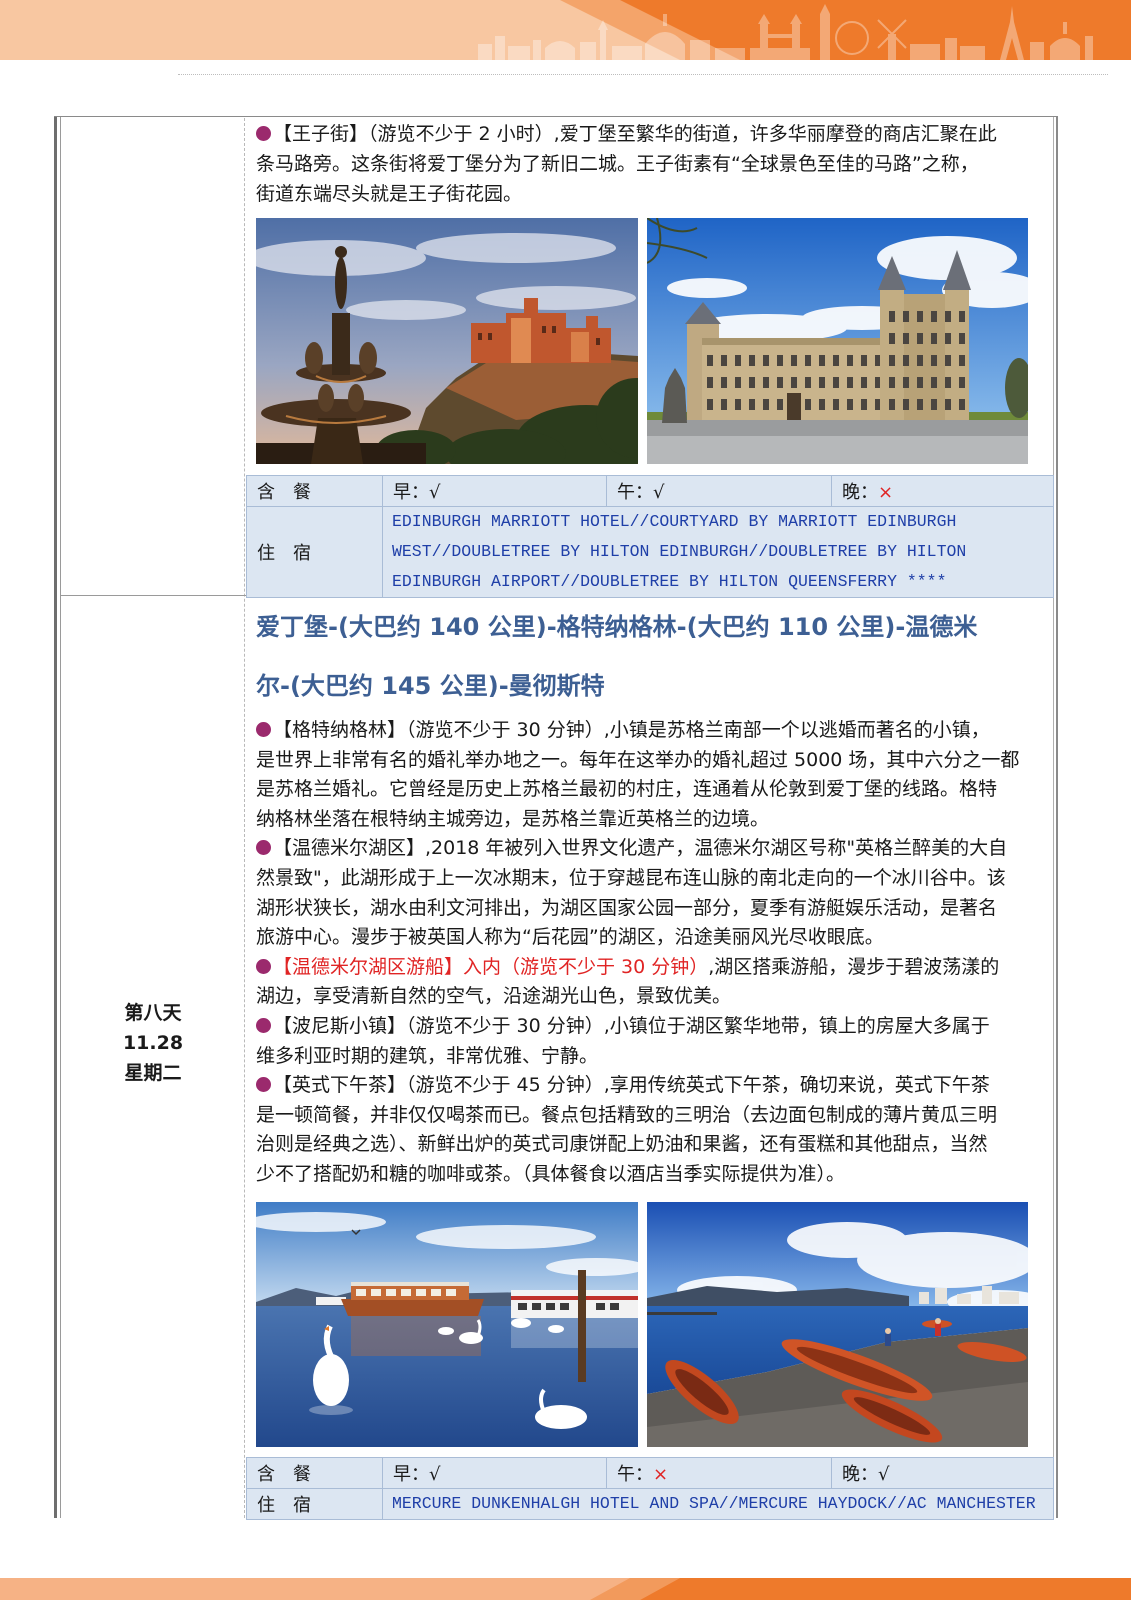 Image resolution: width=1131 pixels, height=1600 pixels. I want to click on lunch-cell: 午：×, so click(719, 1473).